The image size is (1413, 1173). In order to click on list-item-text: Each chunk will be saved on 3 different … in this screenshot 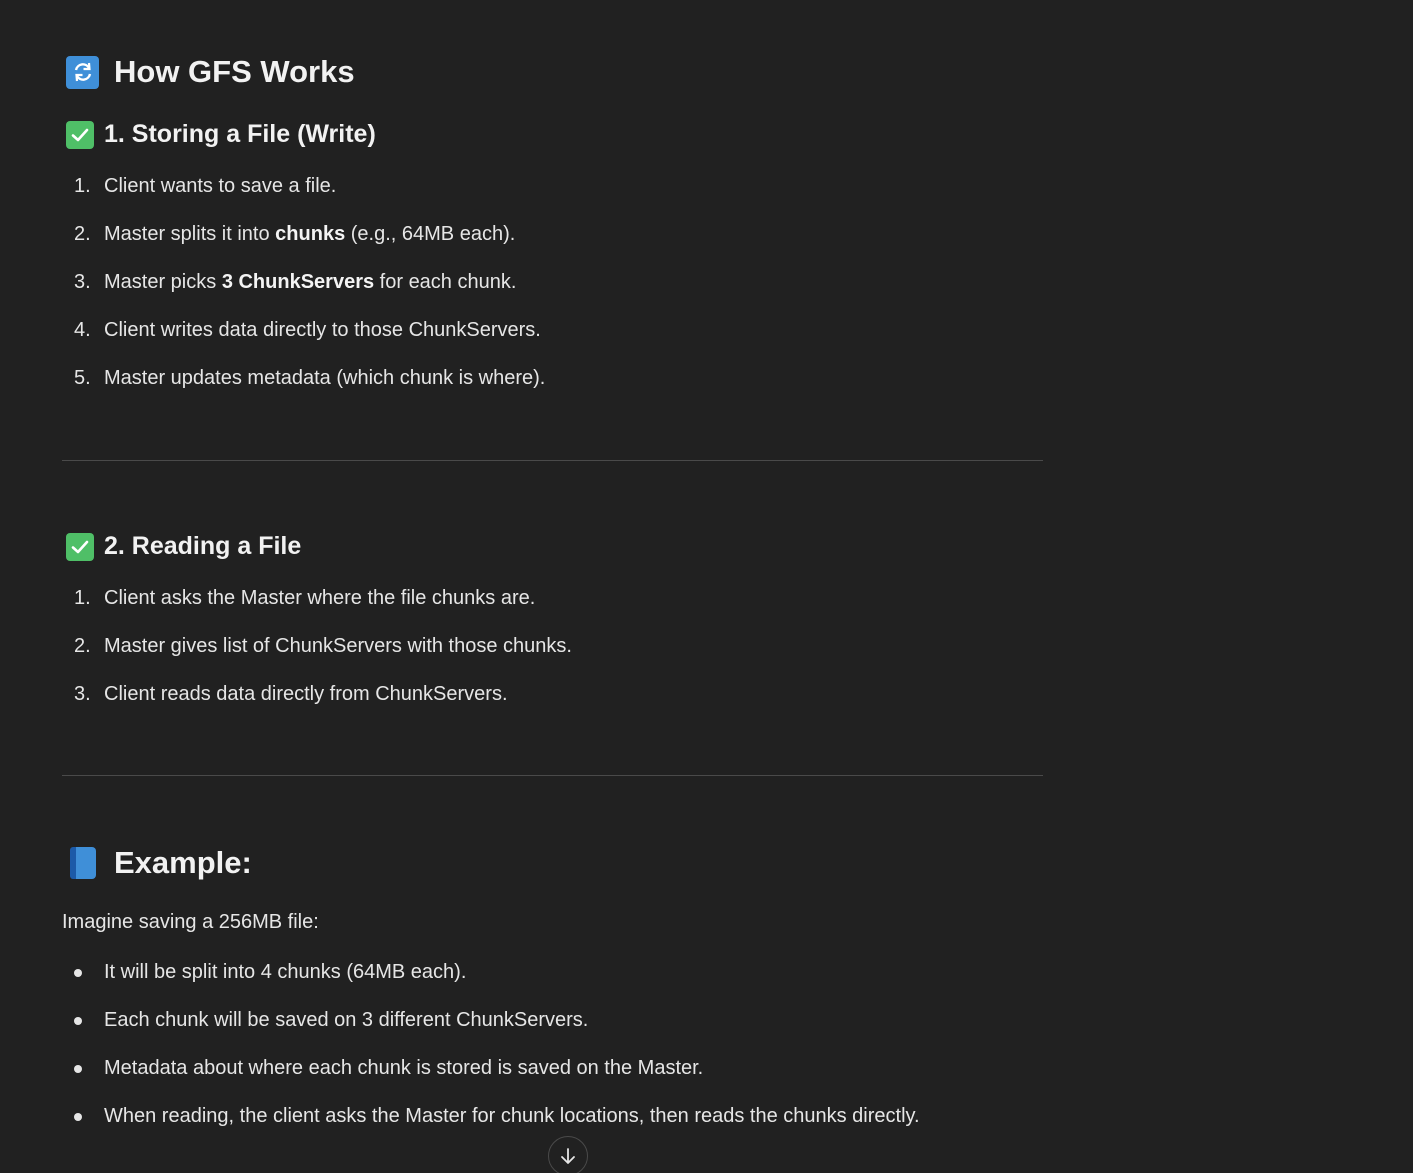, I will do `click(346, 1020)`.